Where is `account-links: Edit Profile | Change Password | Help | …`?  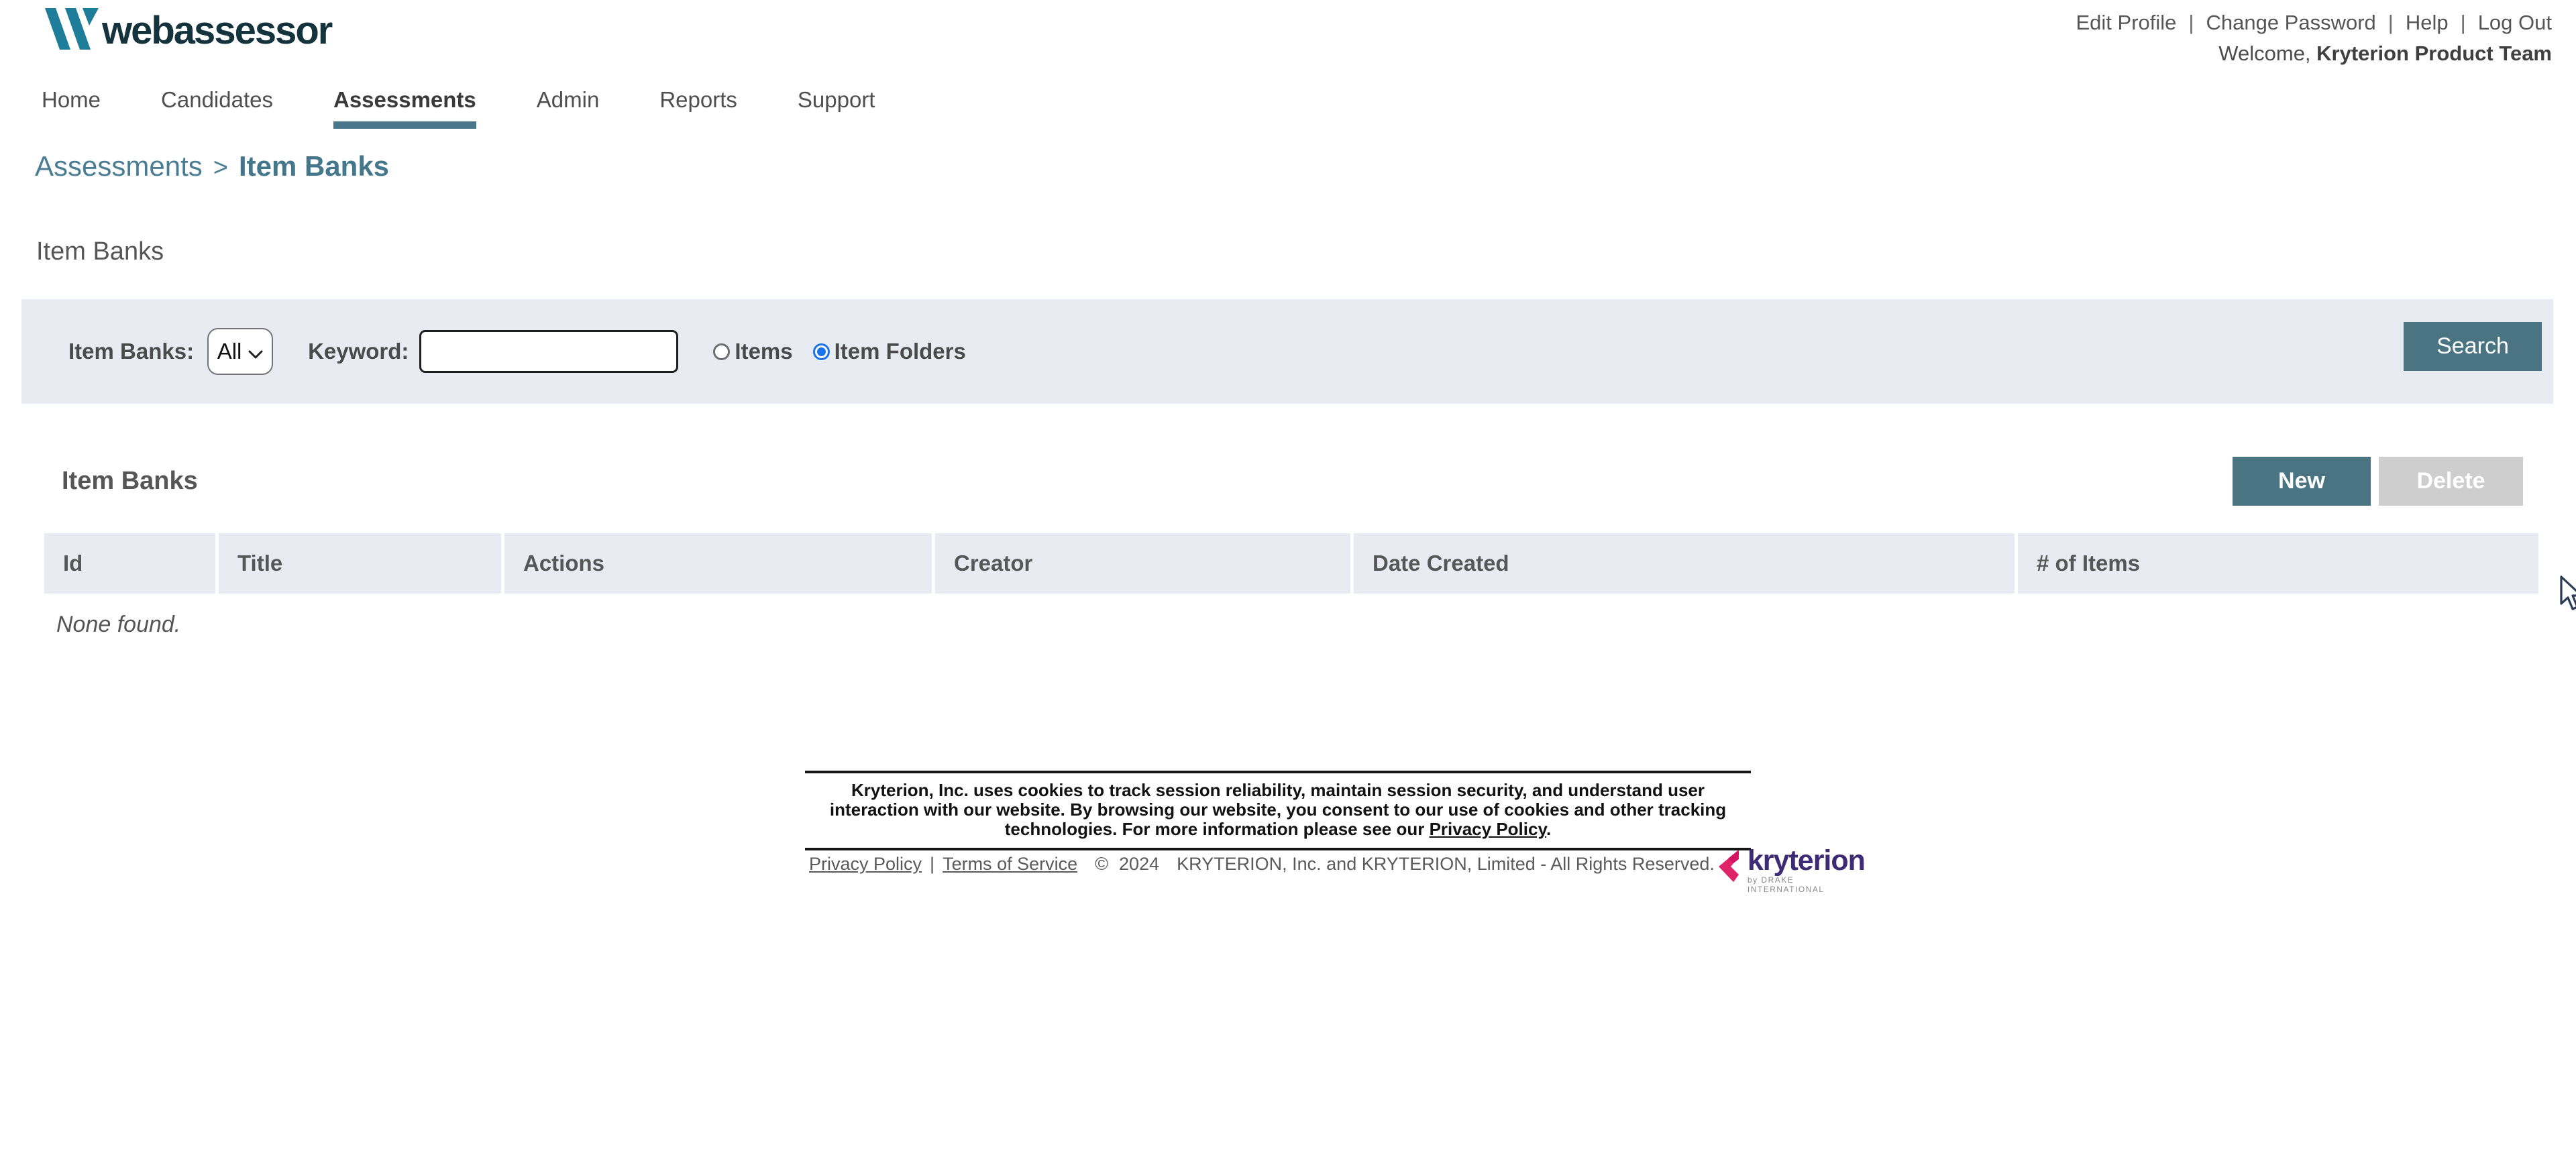 account-links: Edit Profile | Change Password | Help | … is located at coordinates (2314, 23).